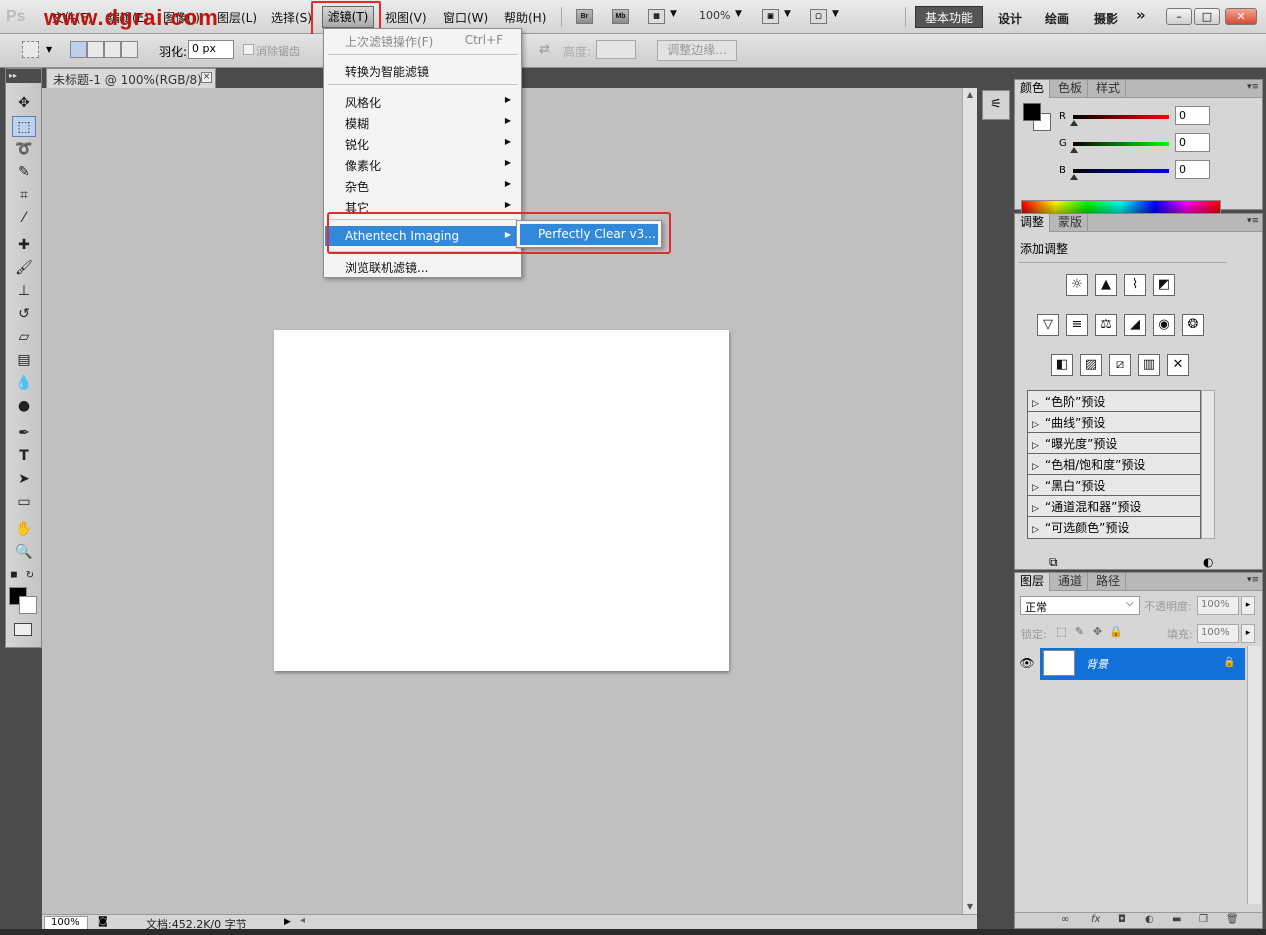 The height and width of the screenshot is (935, 1266). I want to click on adjustment-layer-icon: ◐, so click(1149, 919).